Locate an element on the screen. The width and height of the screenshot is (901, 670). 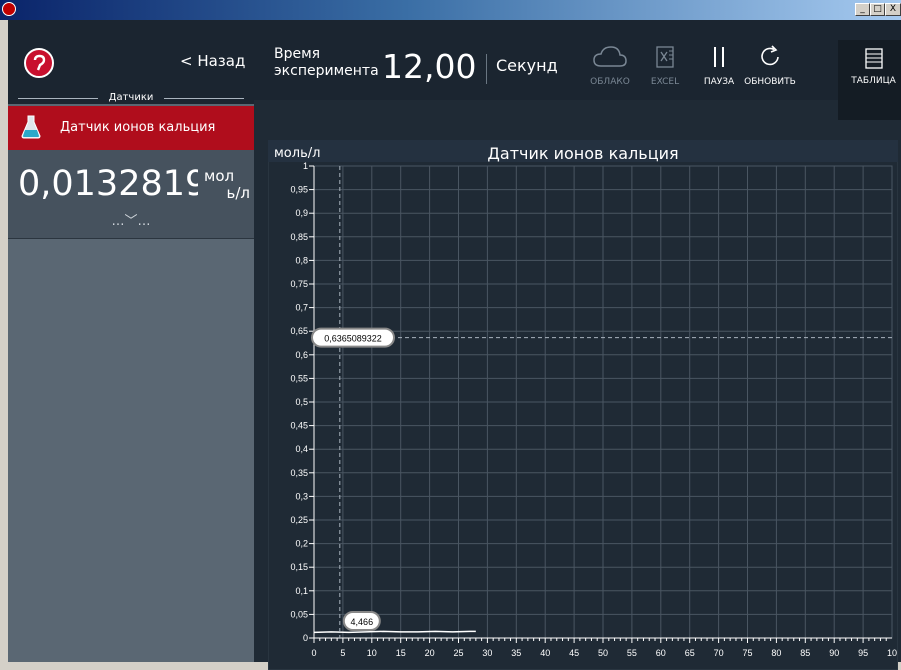
excel-button: EXCEL is located at coordinates (665, 65).